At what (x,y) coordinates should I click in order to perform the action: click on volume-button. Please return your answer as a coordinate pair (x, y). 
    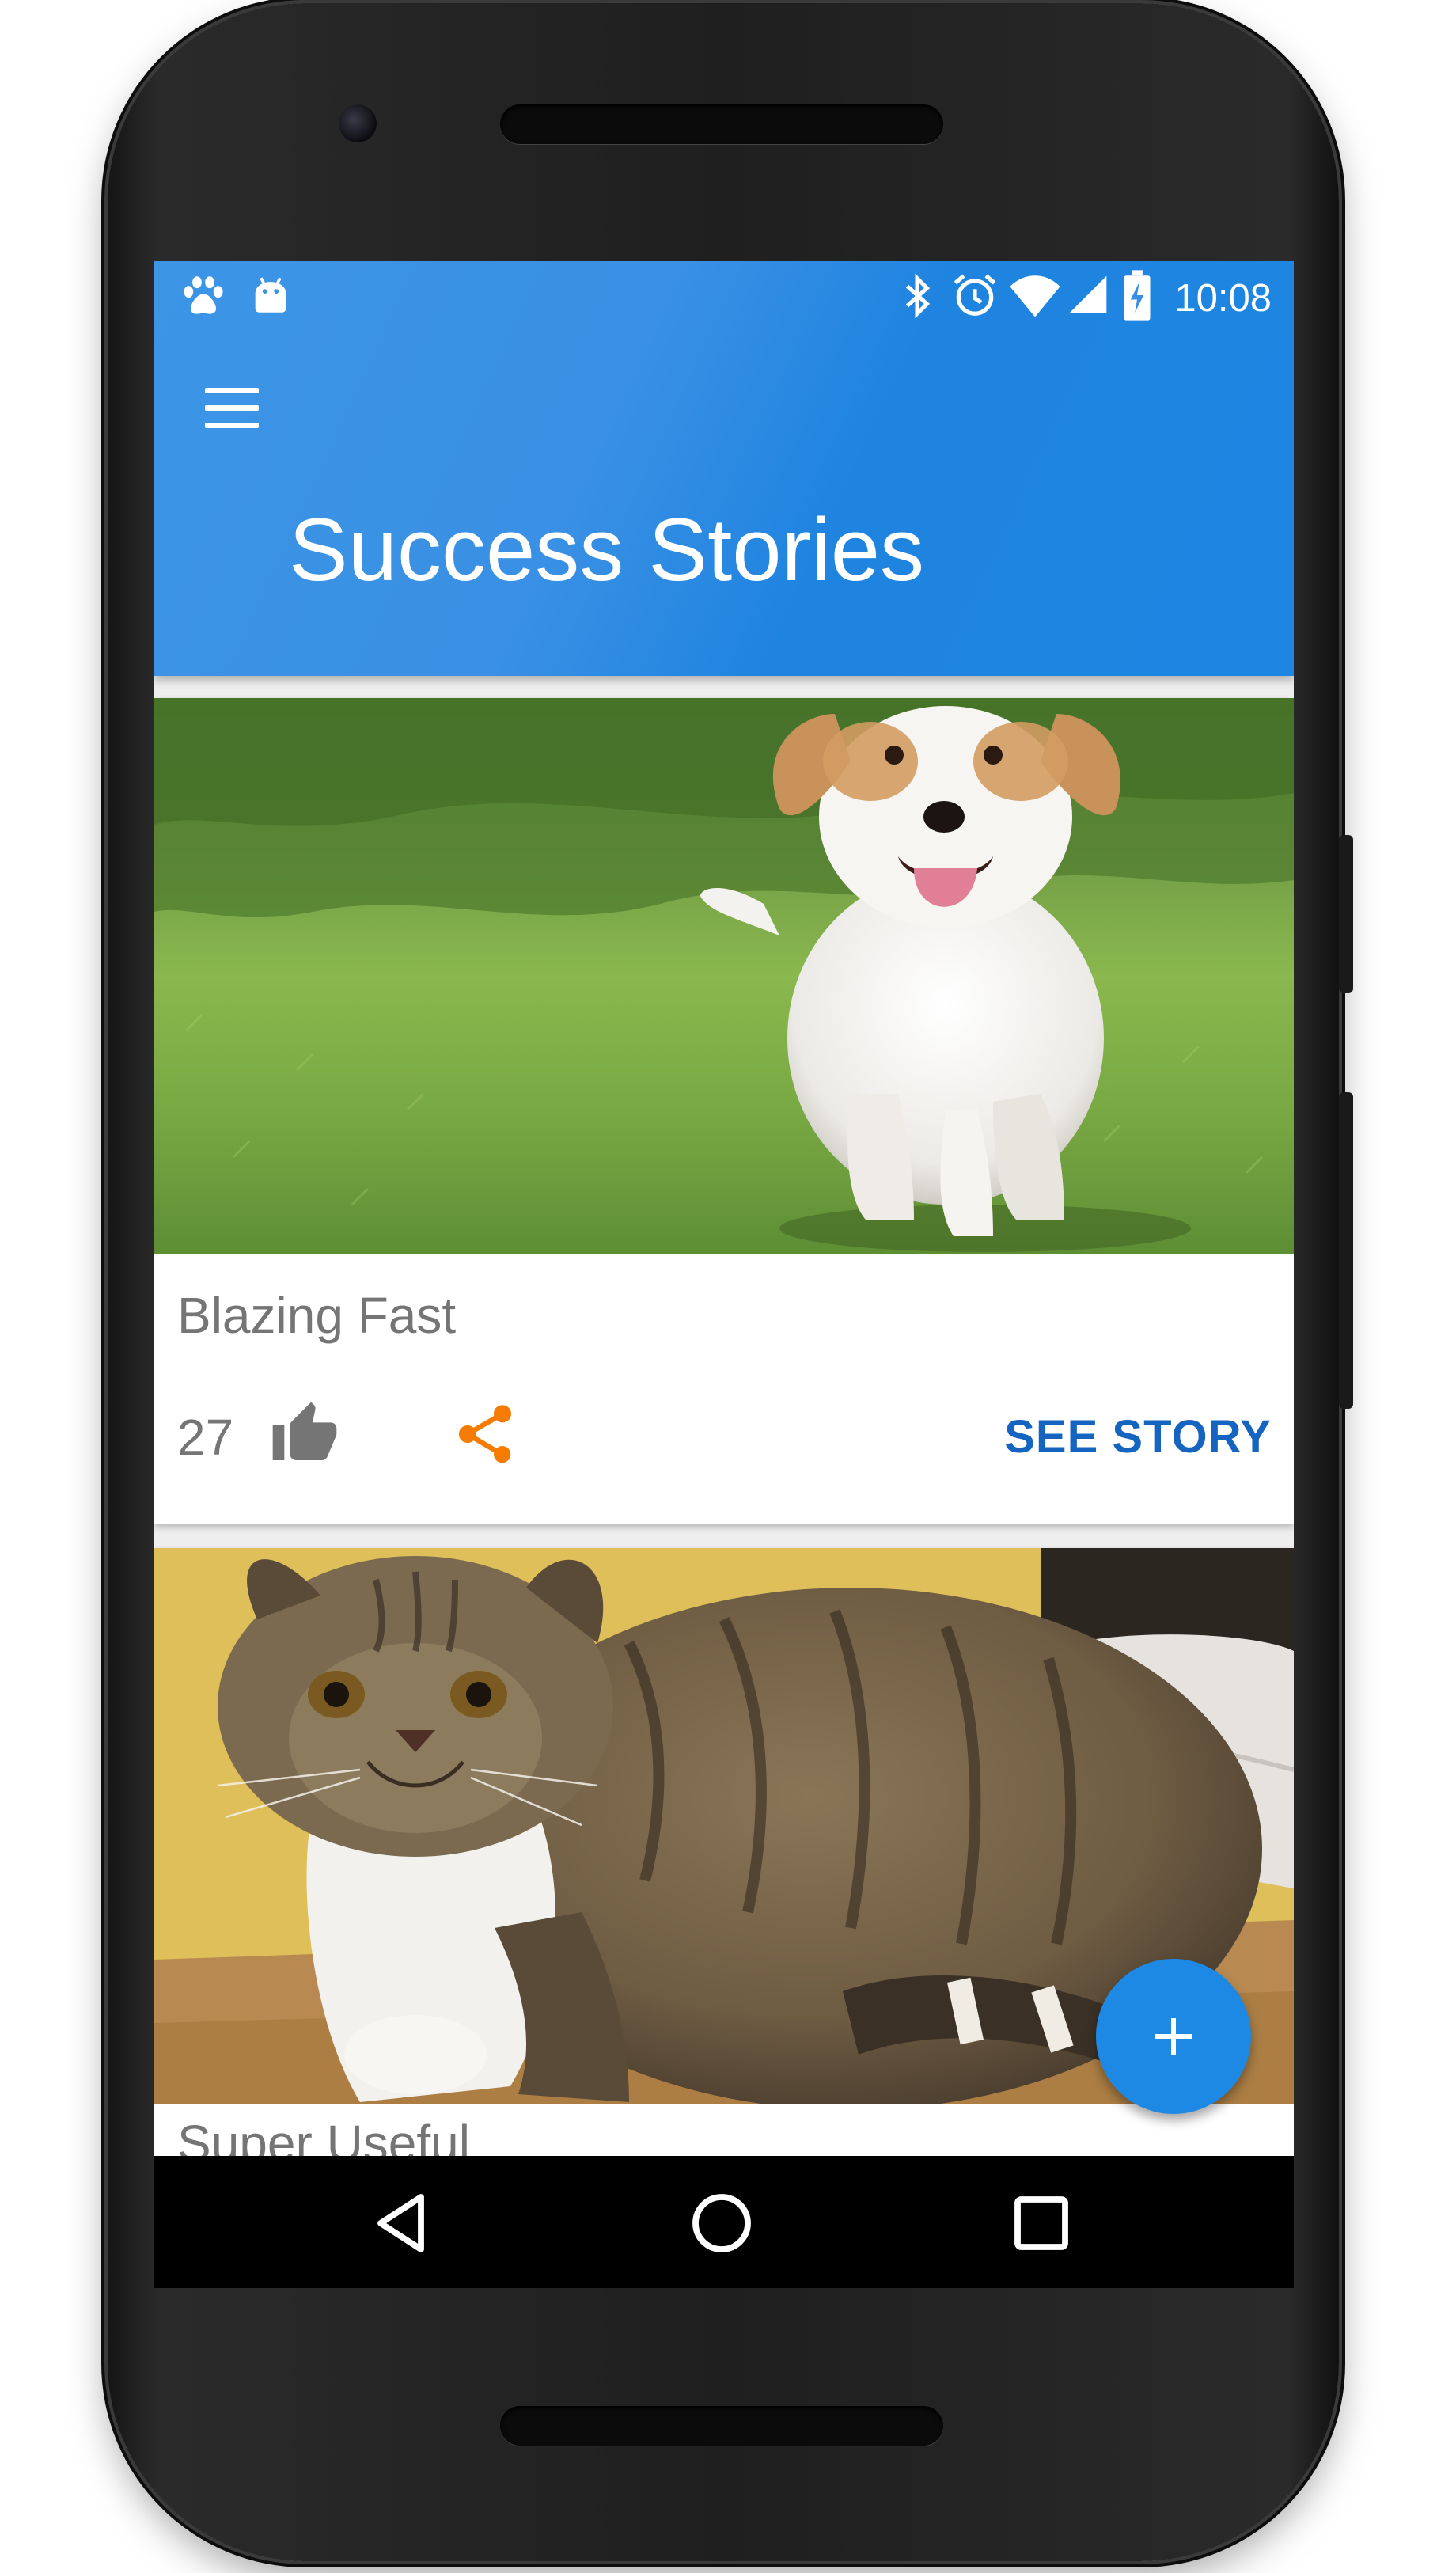
    Looking at the image, I should click on (1346, 1250).